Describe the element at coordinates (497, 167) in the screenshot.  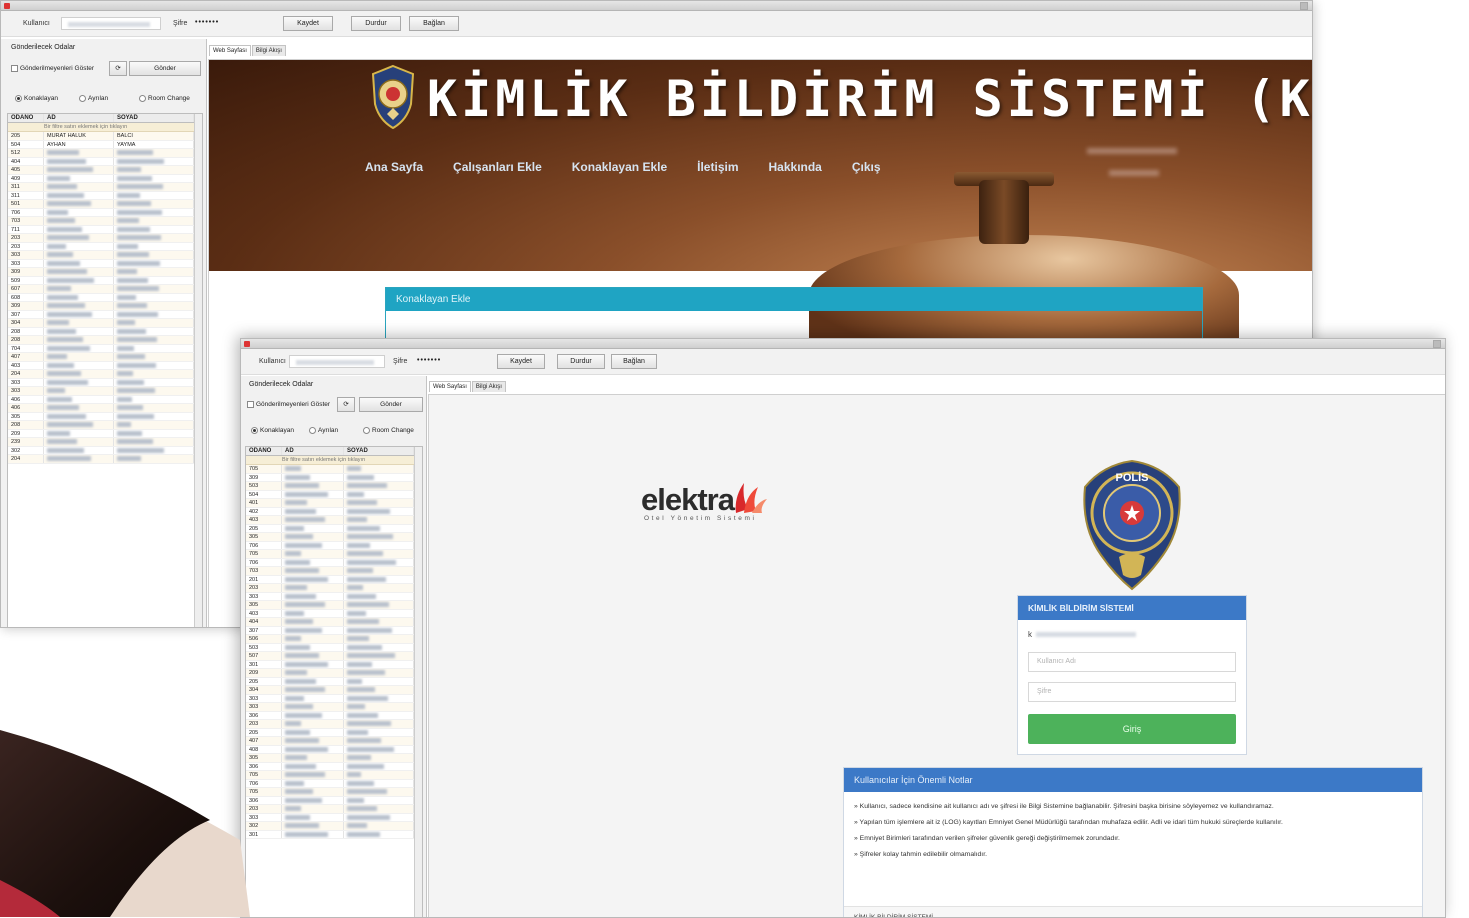
I see `nav-add-employees: Çalışanları Ekle` at that location.